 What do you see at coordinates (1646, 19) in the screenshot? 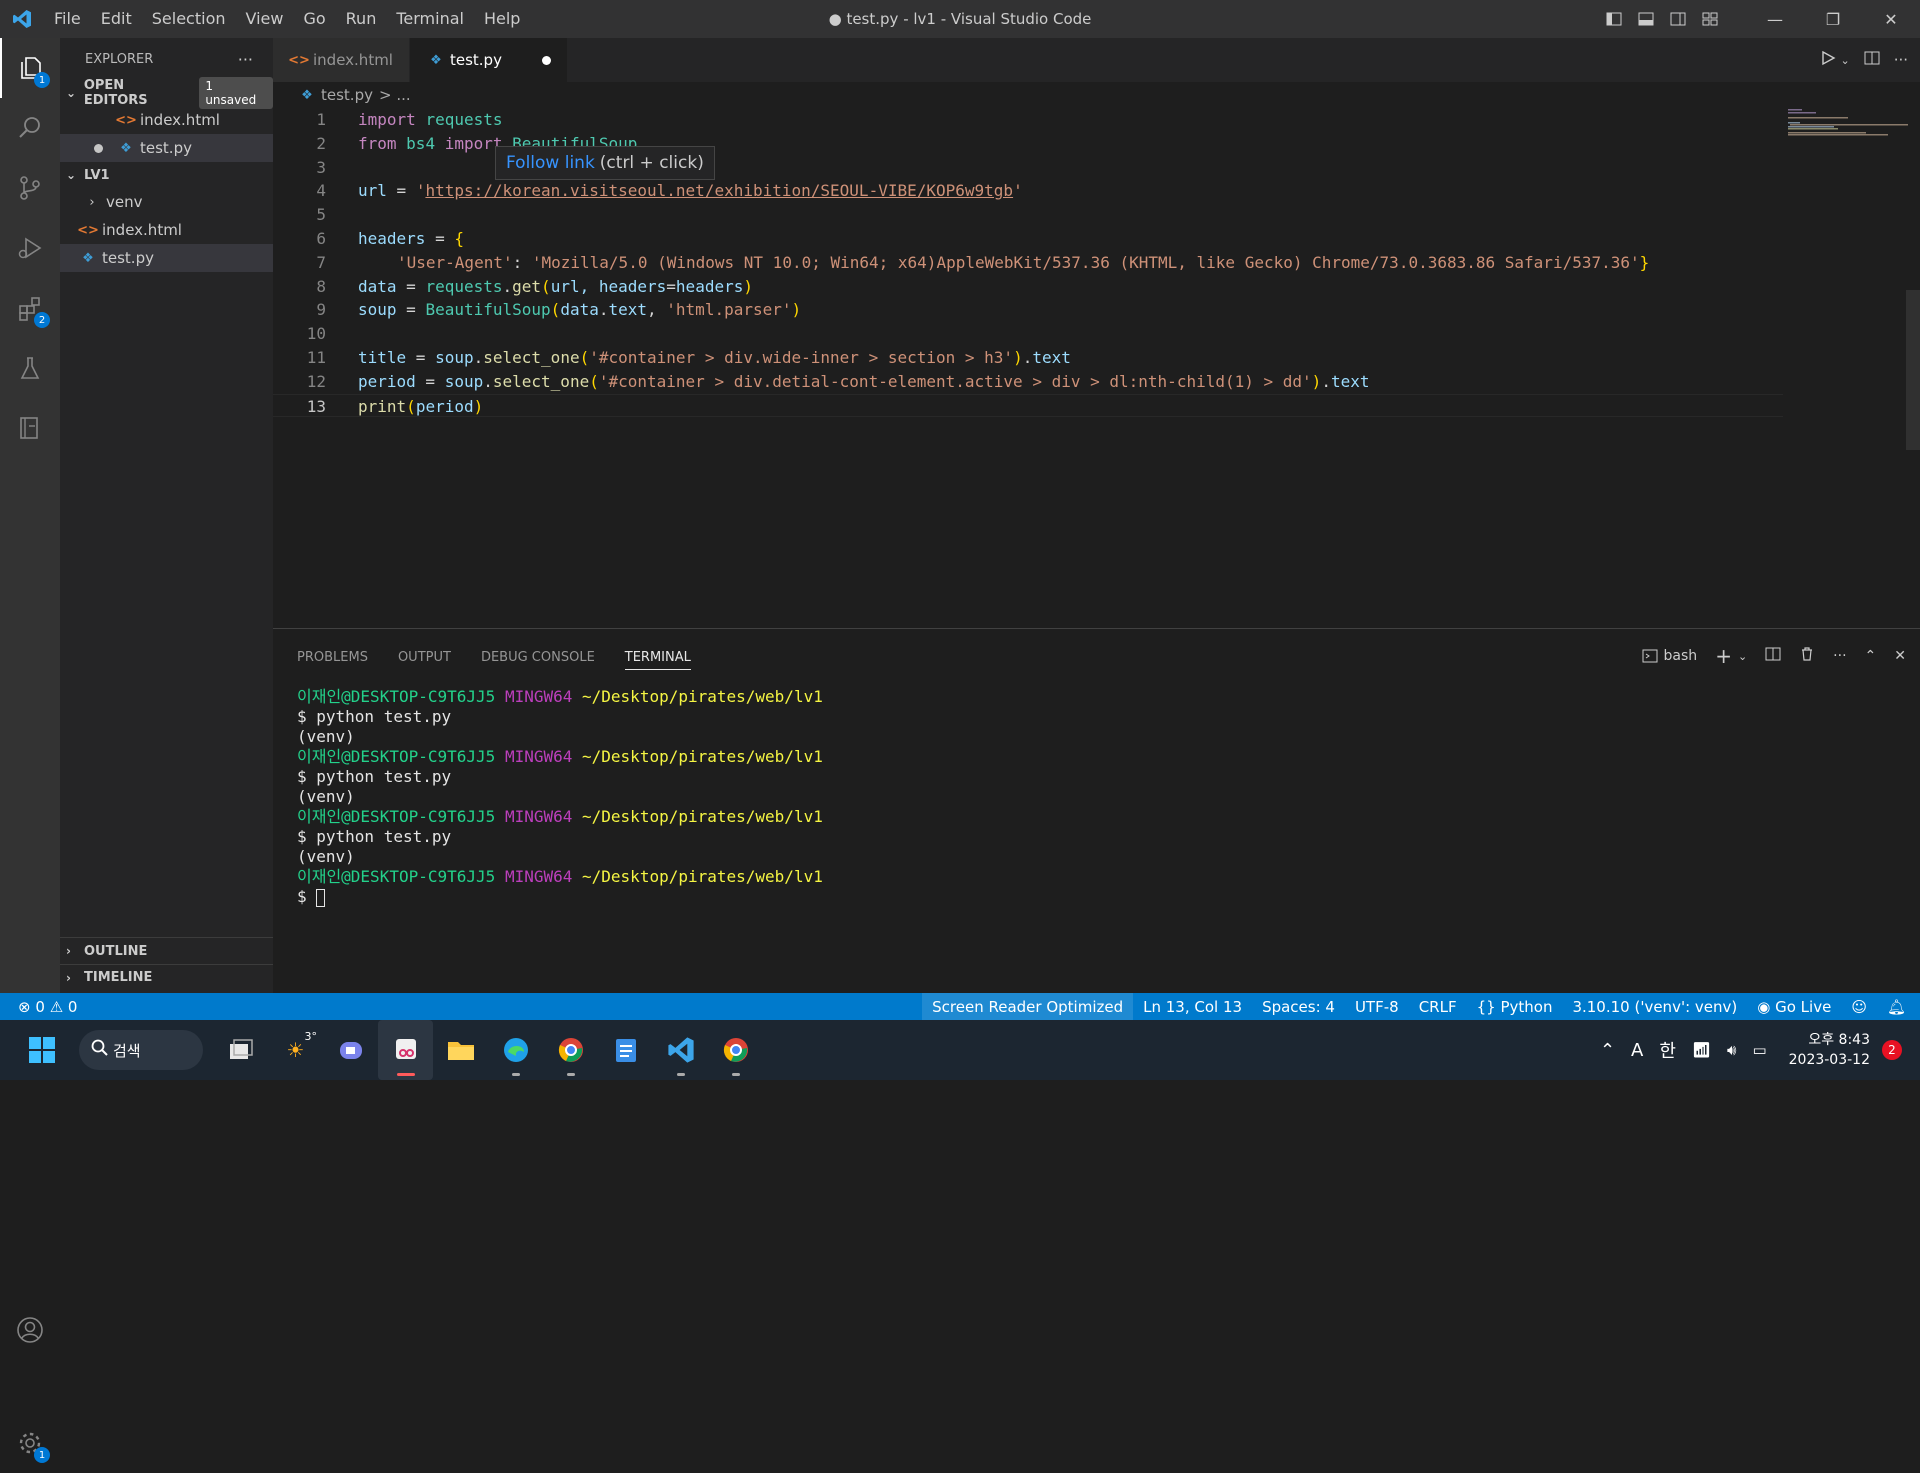
I see `toggle-panel-icon` at bounding box center [1646, 19].